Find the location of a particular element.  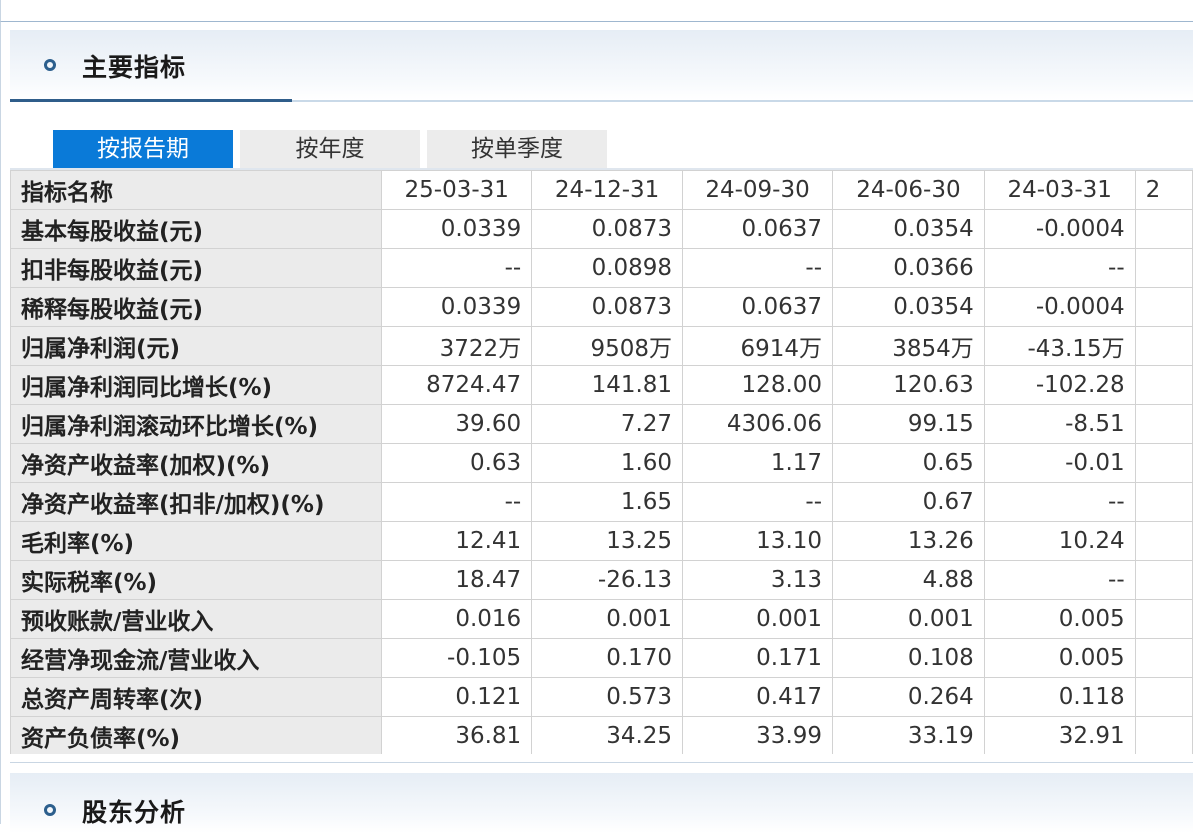

indicator-value-cell: 0.121 is located at coordinates (457, 697).